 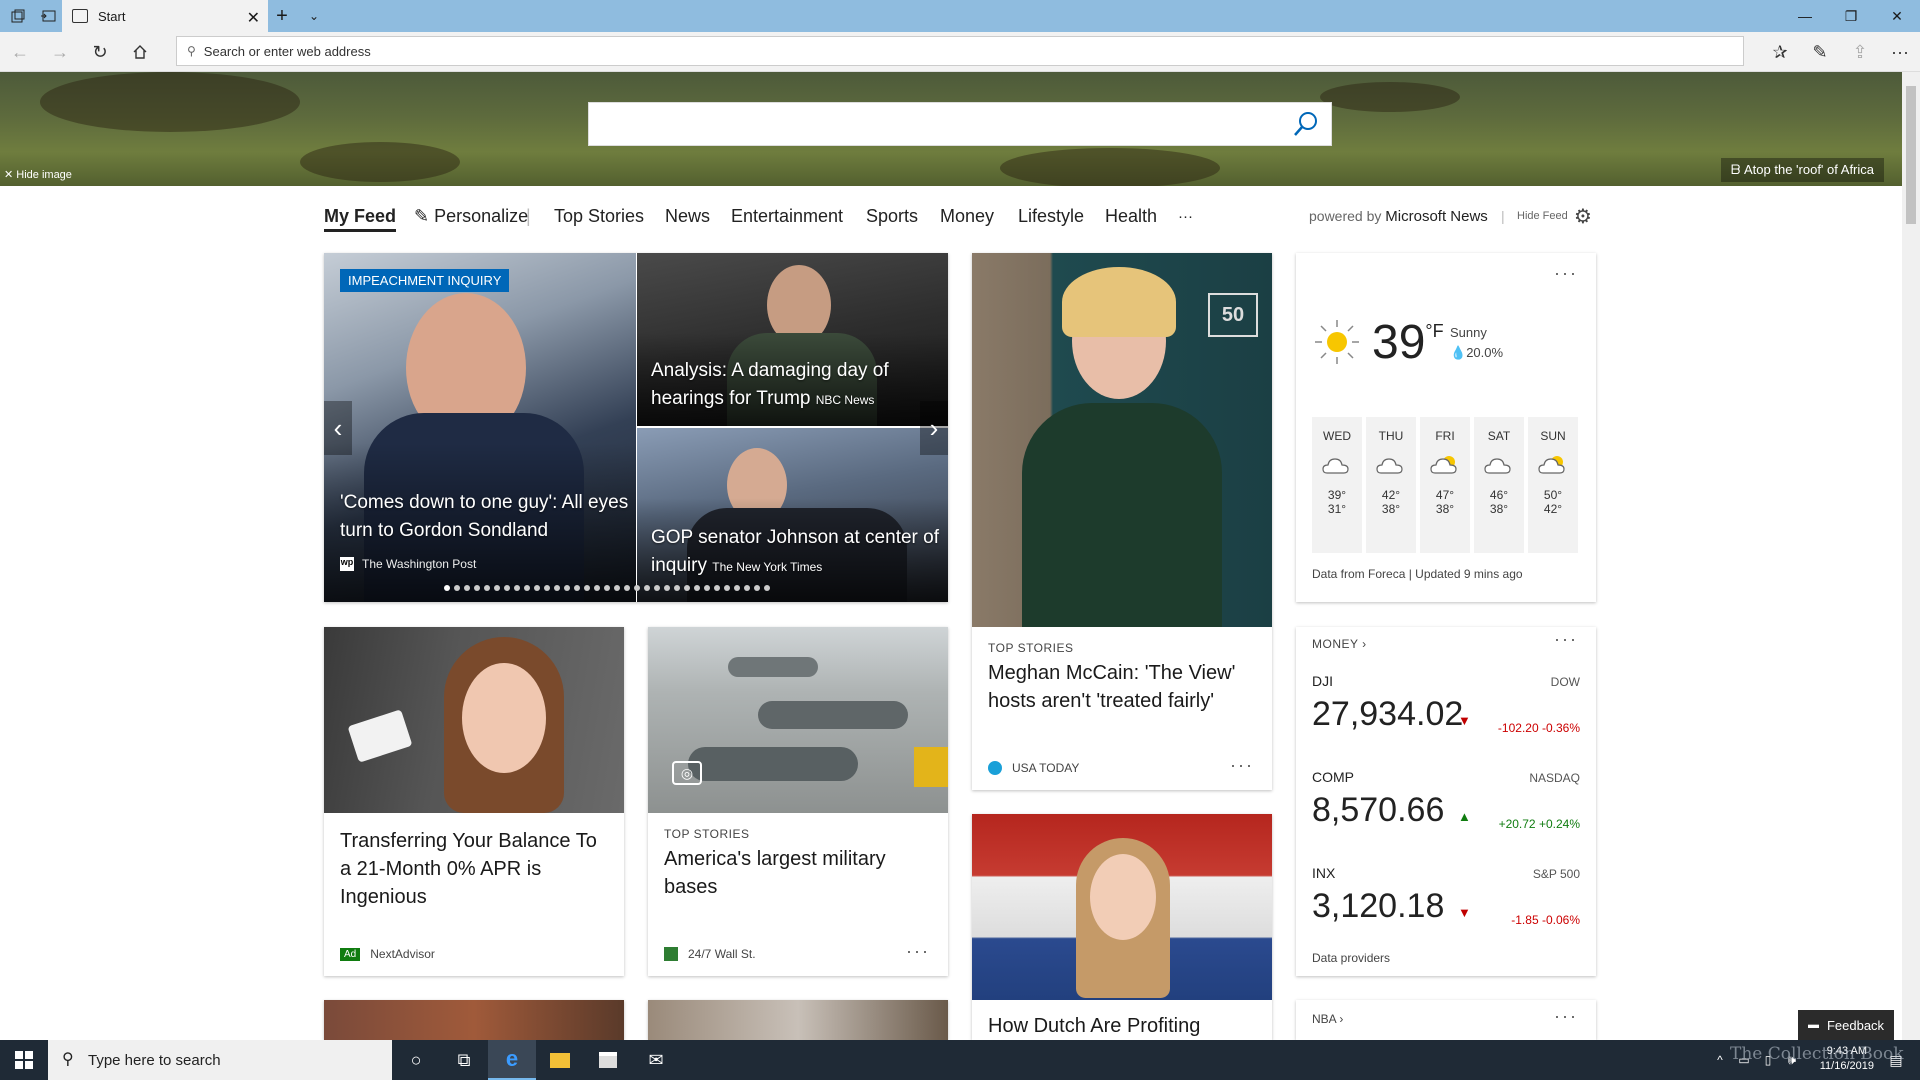 What do you see at coordinates (24, 1060) in the screenshot?
I see `start-button` at bounding box center [24, 1060].